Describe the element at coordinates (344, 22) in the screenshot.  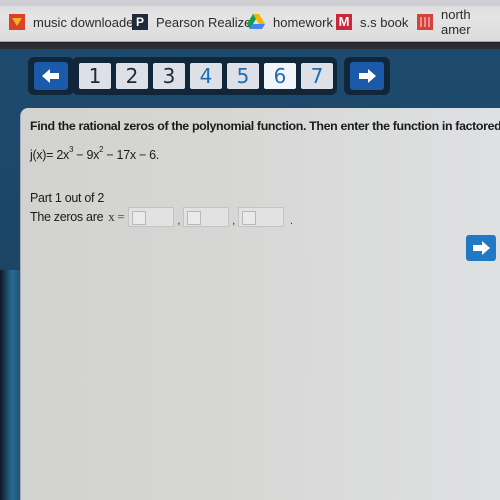
I see `mcgraw-hill-icon: M` at that location.